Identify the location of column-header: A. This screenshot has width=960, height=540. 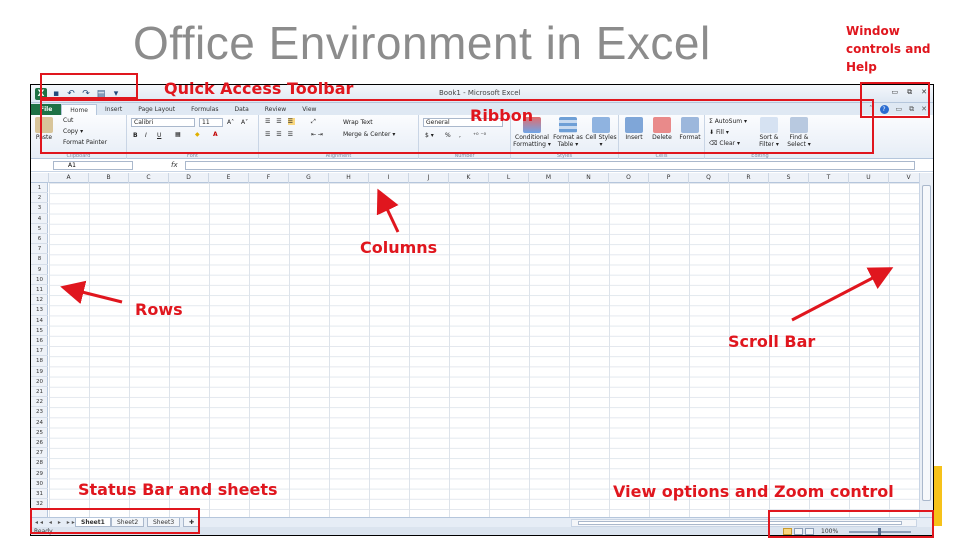
(69, 178).